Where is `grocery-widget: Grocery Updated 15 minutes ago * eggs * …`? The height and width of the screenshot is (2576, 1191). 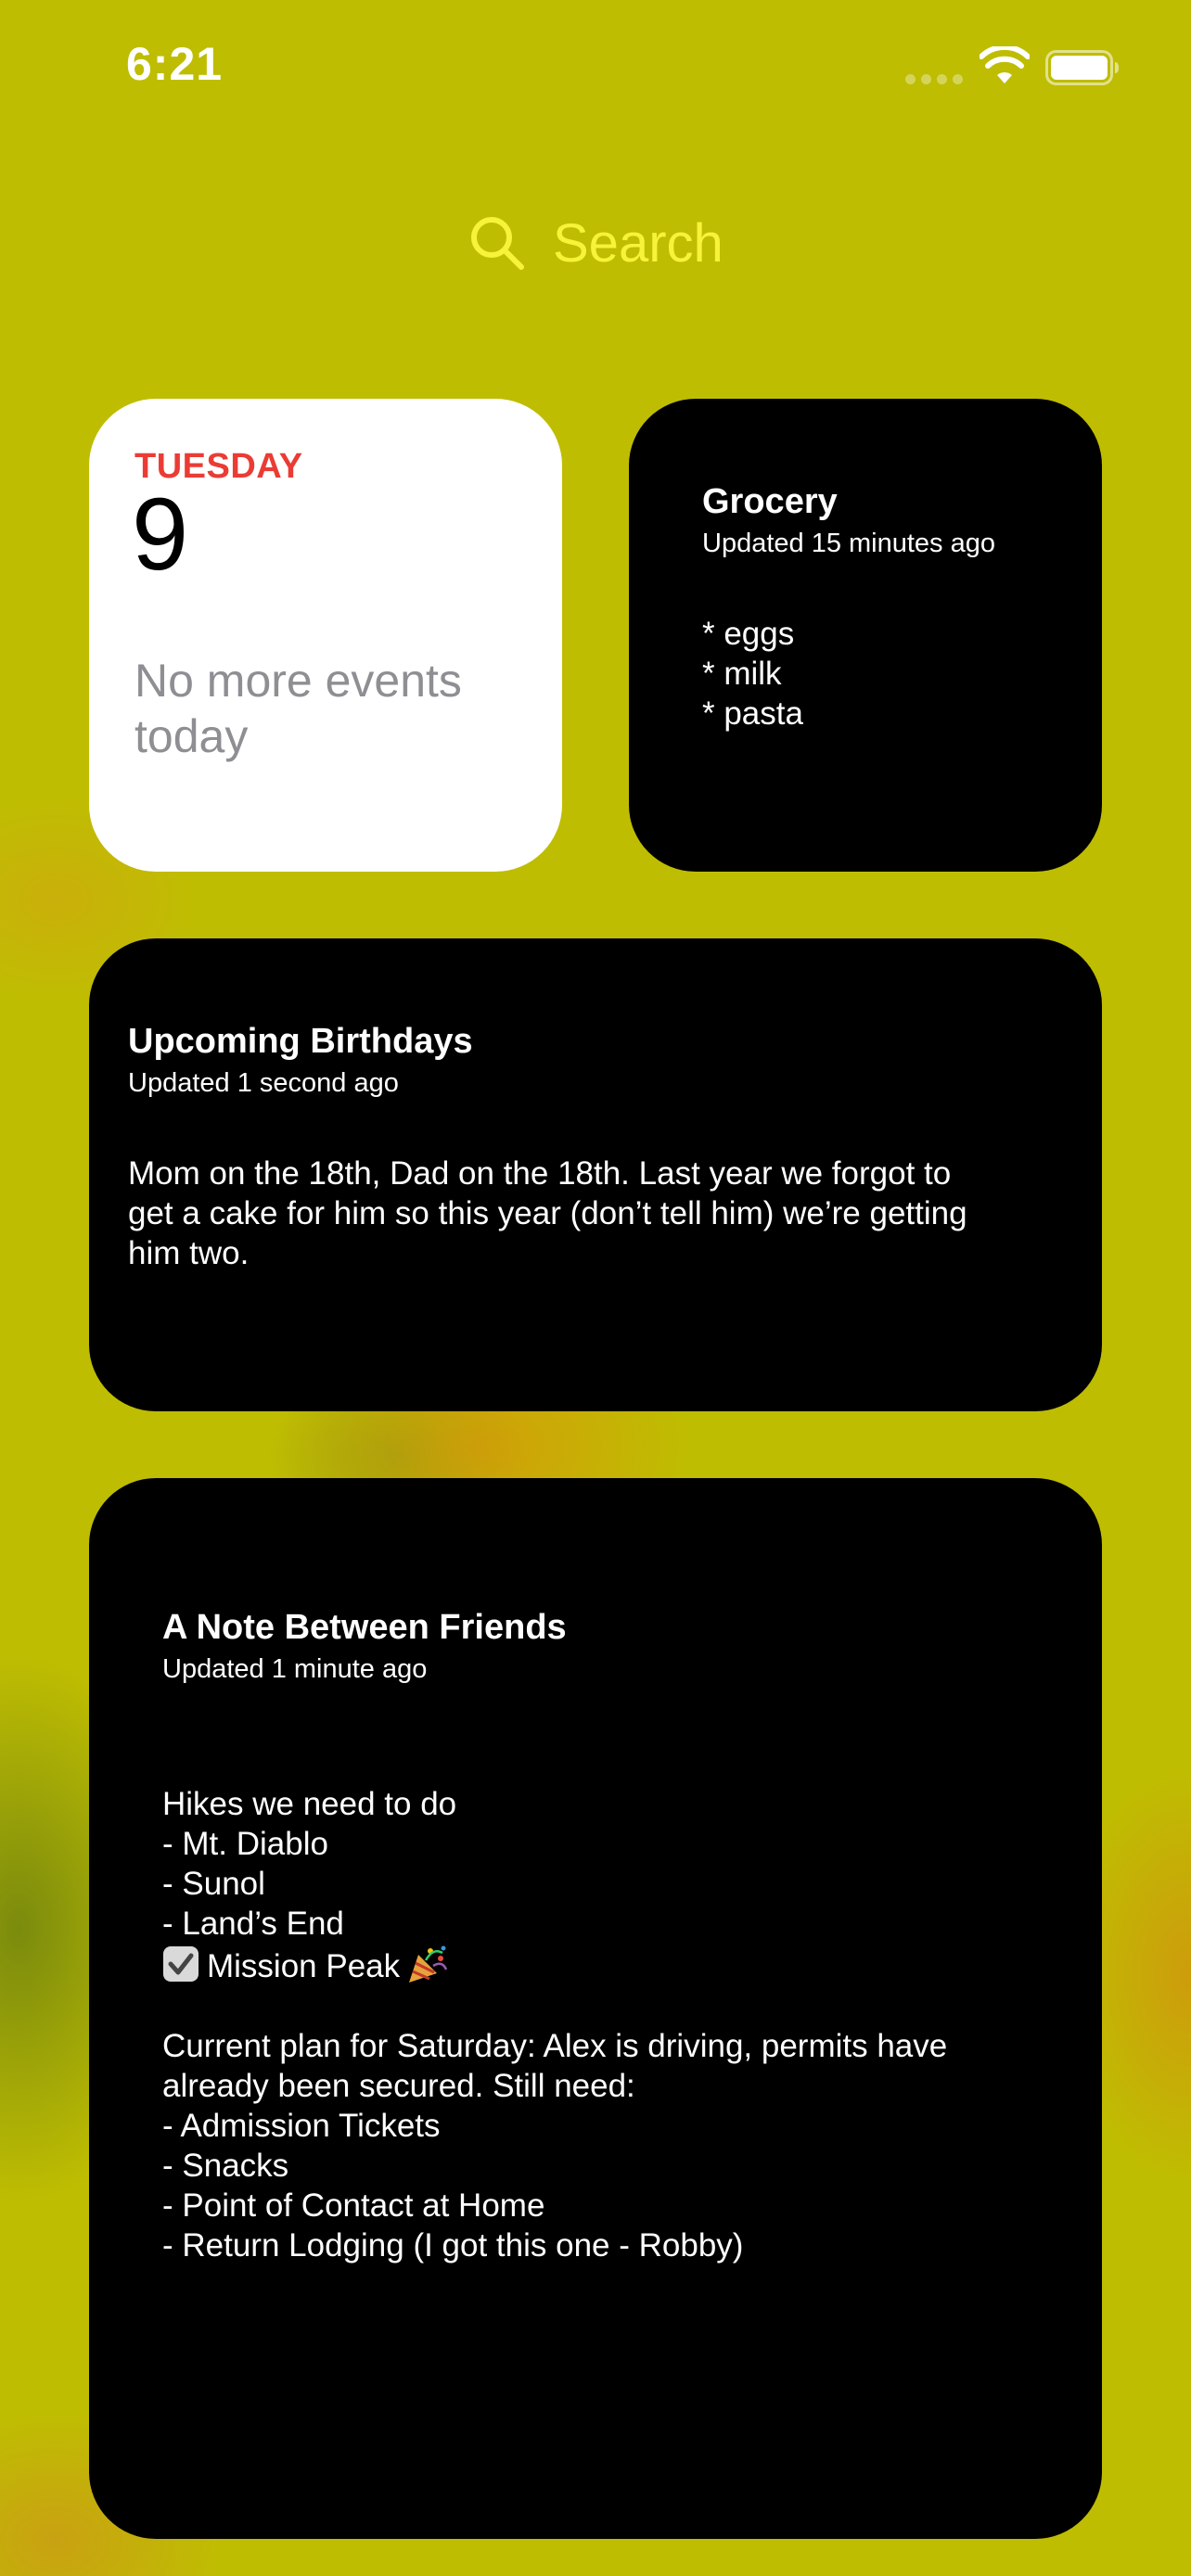 grocery-widget: Grocery Updated 15 minutes ago * eggs * … is located at coordinates (866, 635).